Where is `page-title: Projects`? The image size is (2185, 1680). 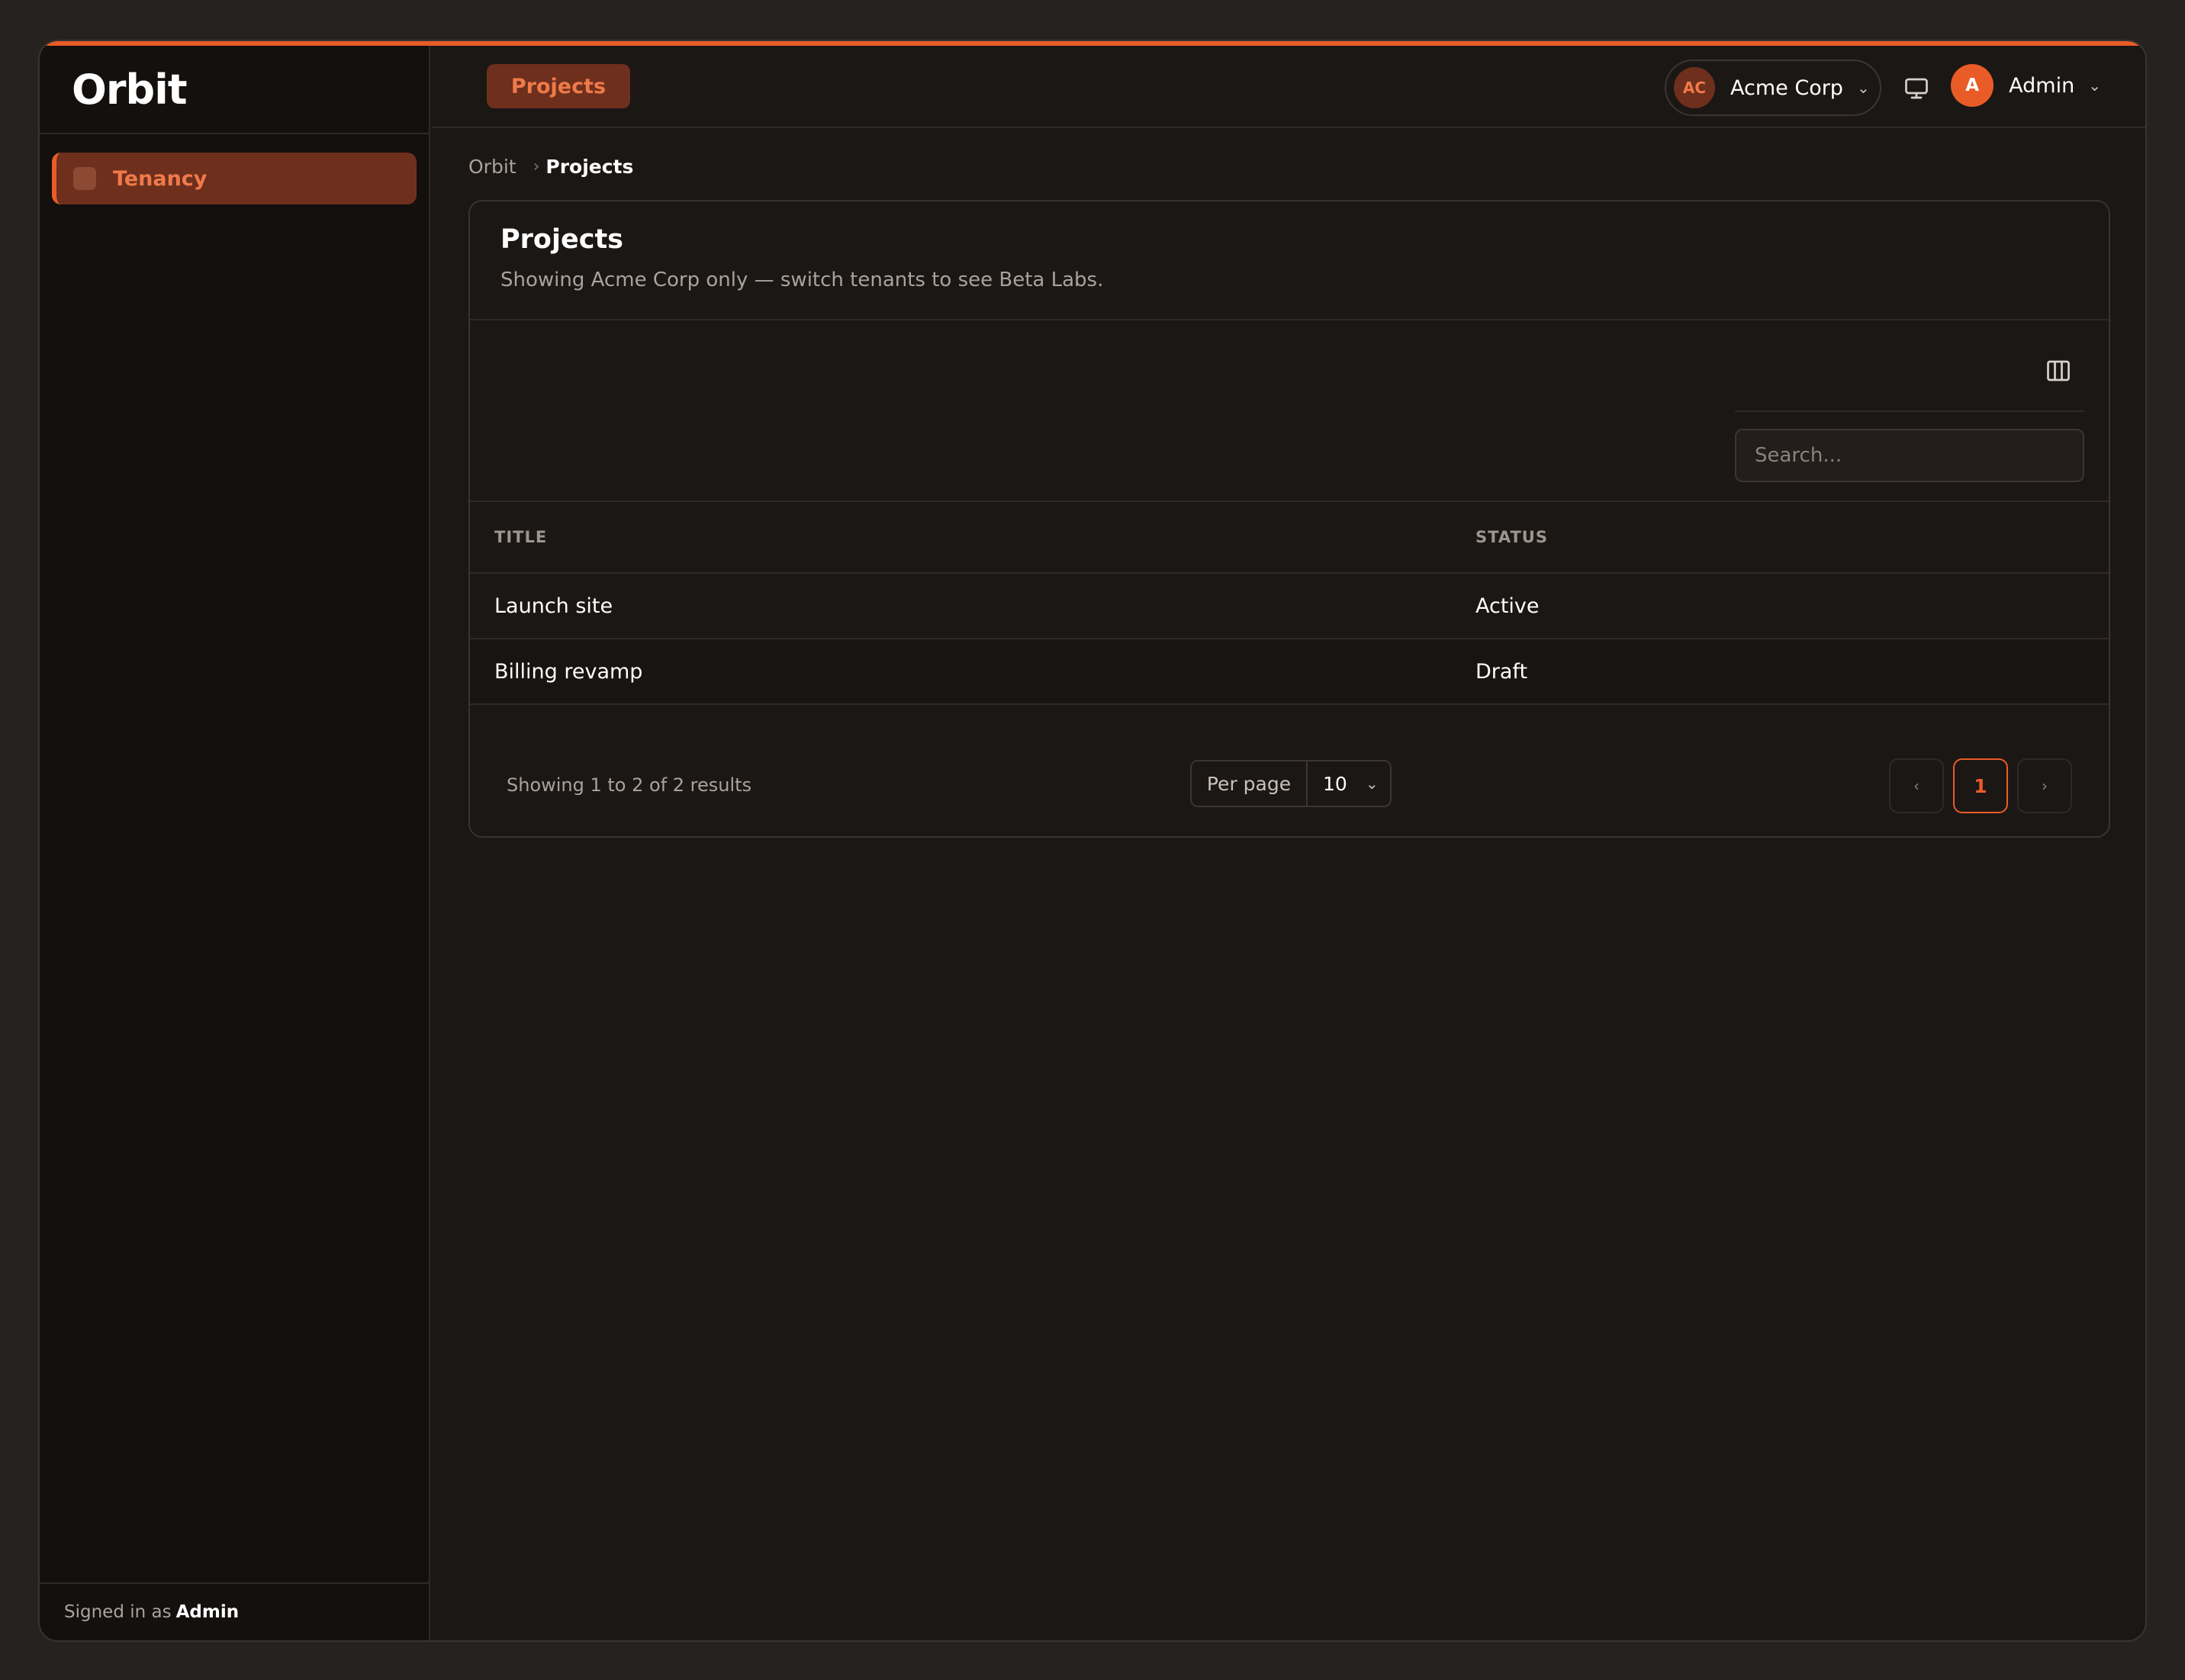 page-title: Projects is located at coordinates (562, 240).